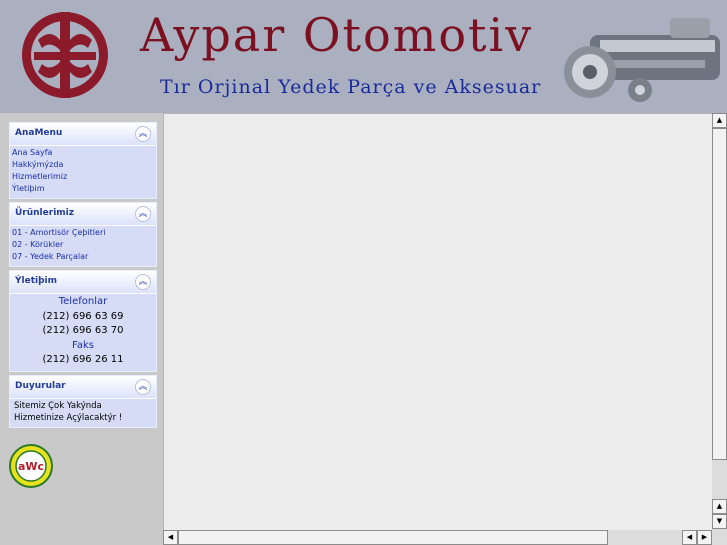 This screenshot has height=545, width=727. Describe the element at coordinates (83, 177) in the screenshot. I see `menu-link-hizmetlerimiz: Hizmetlerimiz` at that location.